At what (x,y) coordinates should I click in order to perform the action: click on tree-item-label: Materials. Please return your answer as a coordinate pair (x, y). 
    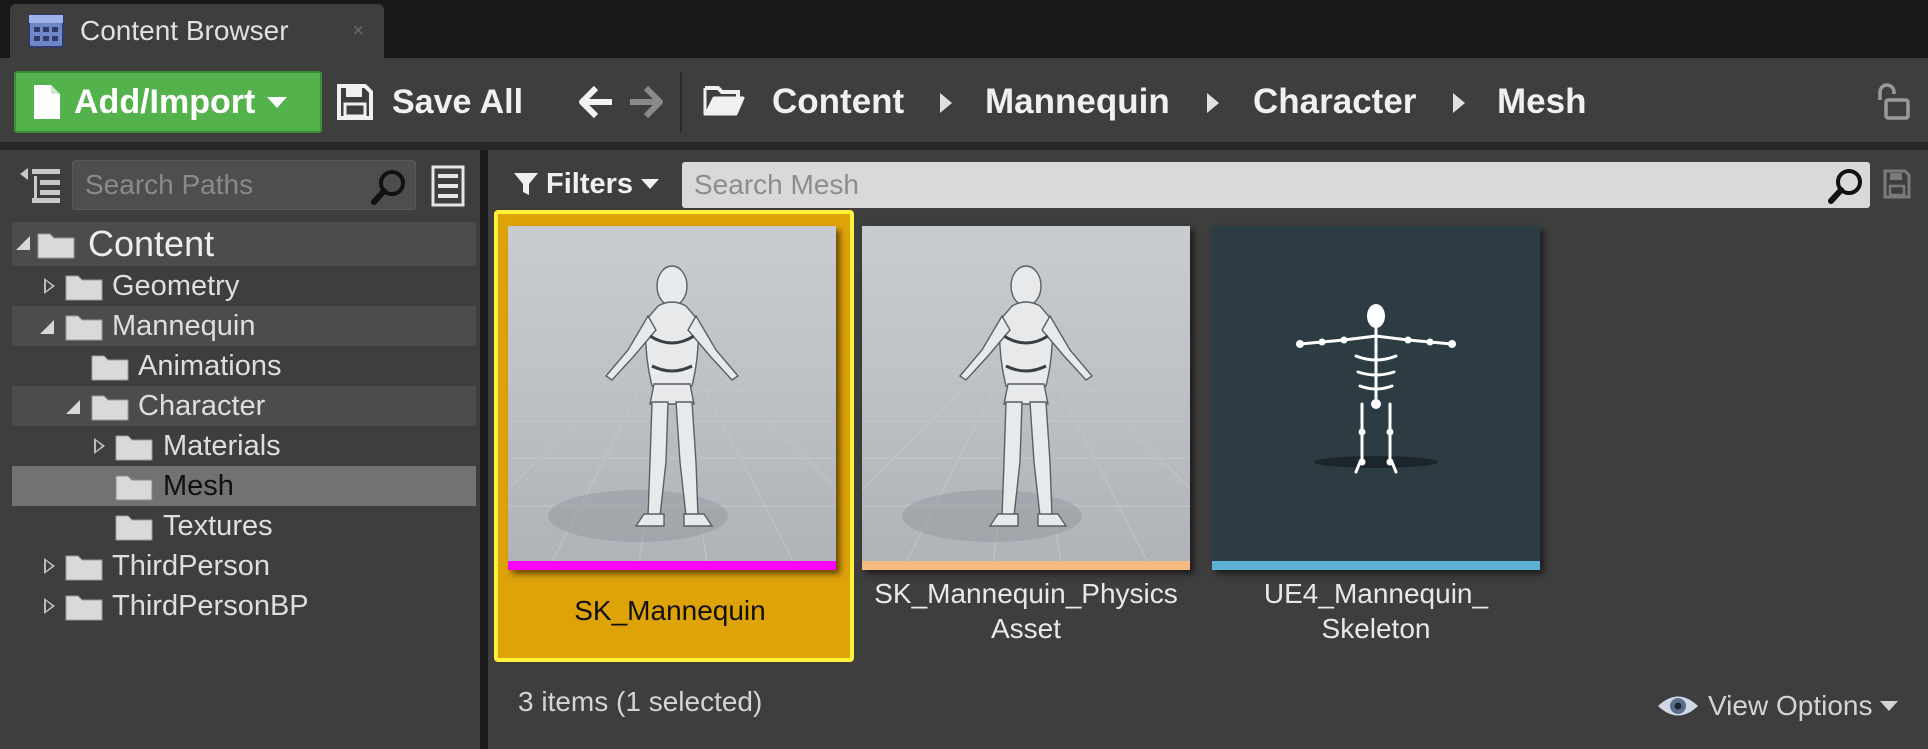
    Looking at the image, I should click on (222, 446).